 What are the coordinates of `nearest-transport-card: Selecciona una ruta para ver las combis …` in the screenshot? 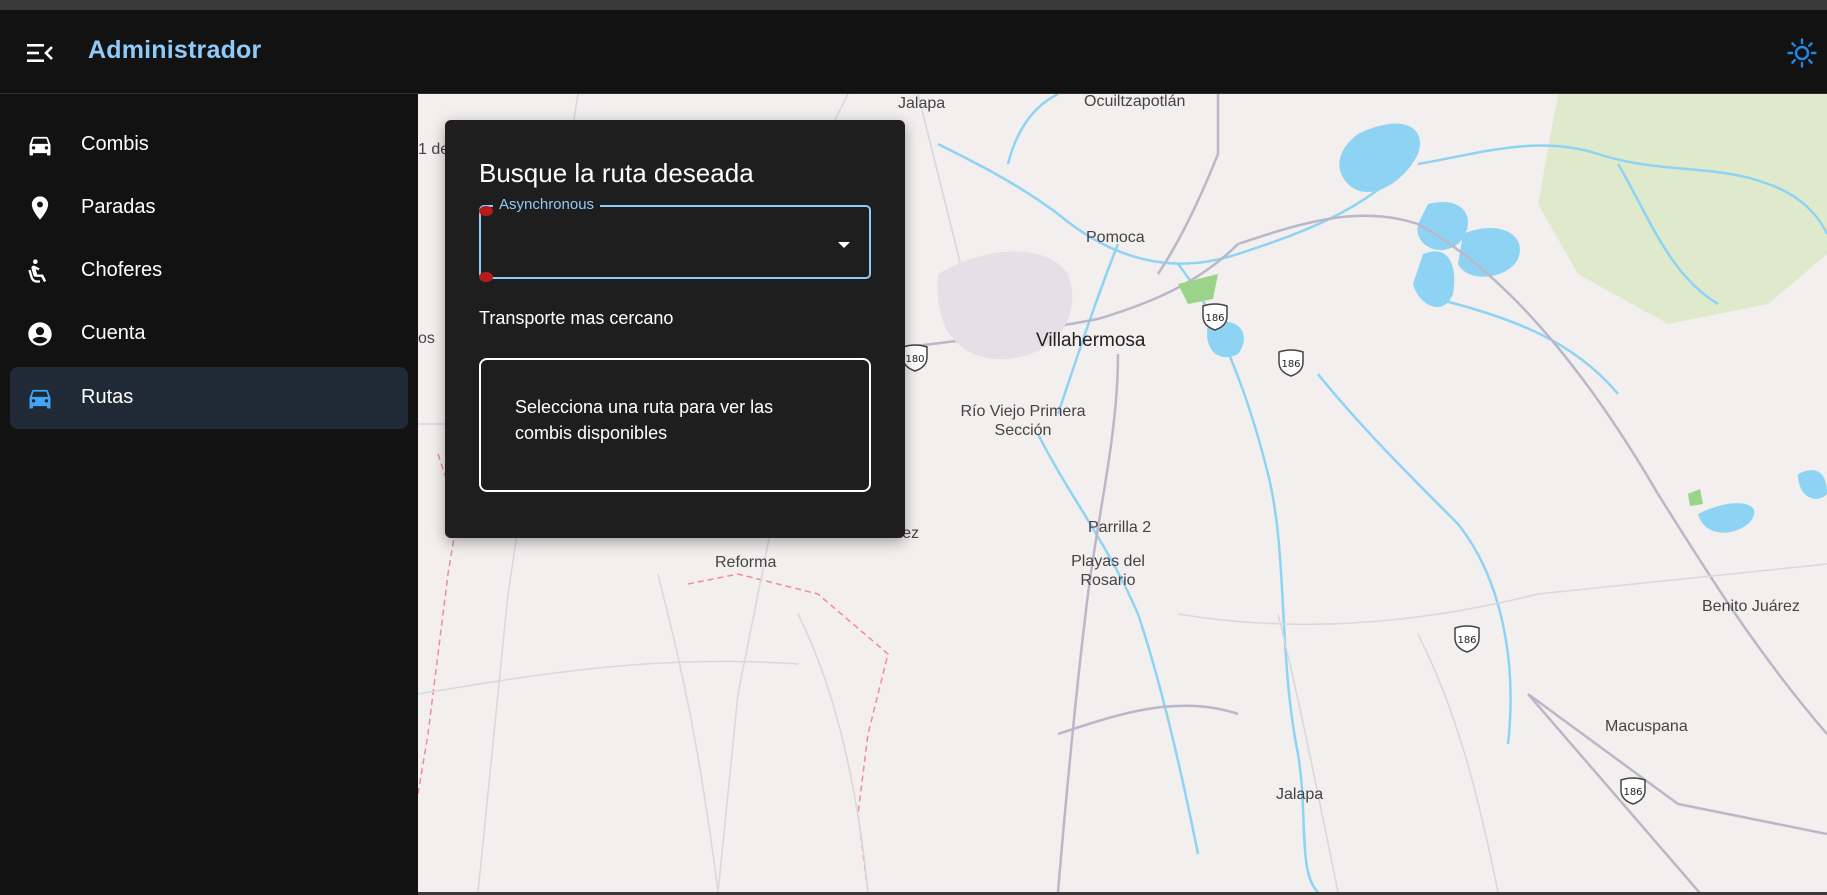 It's located at (675, 425).